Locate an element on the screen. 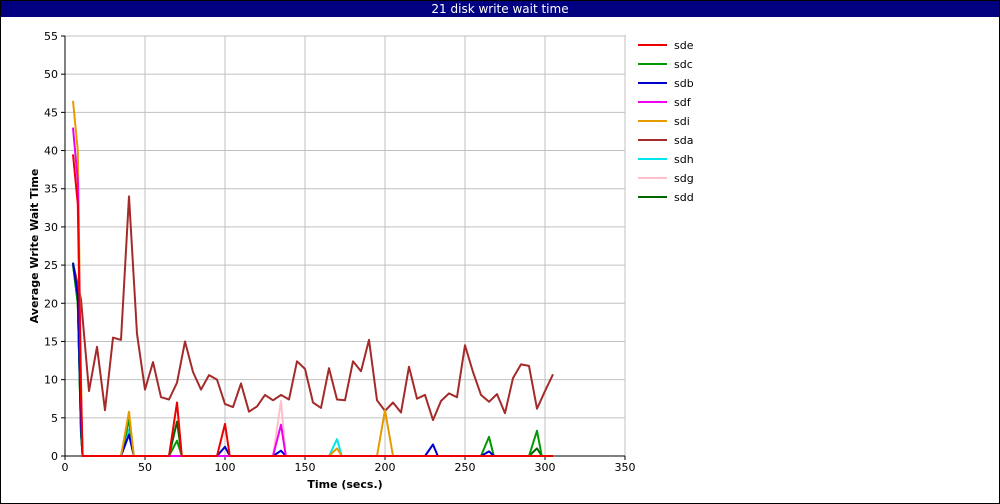 The height and width of the screenshot is (504, 1000). x-axis-title: Time (secs.) is located at coordinates (344, 484).